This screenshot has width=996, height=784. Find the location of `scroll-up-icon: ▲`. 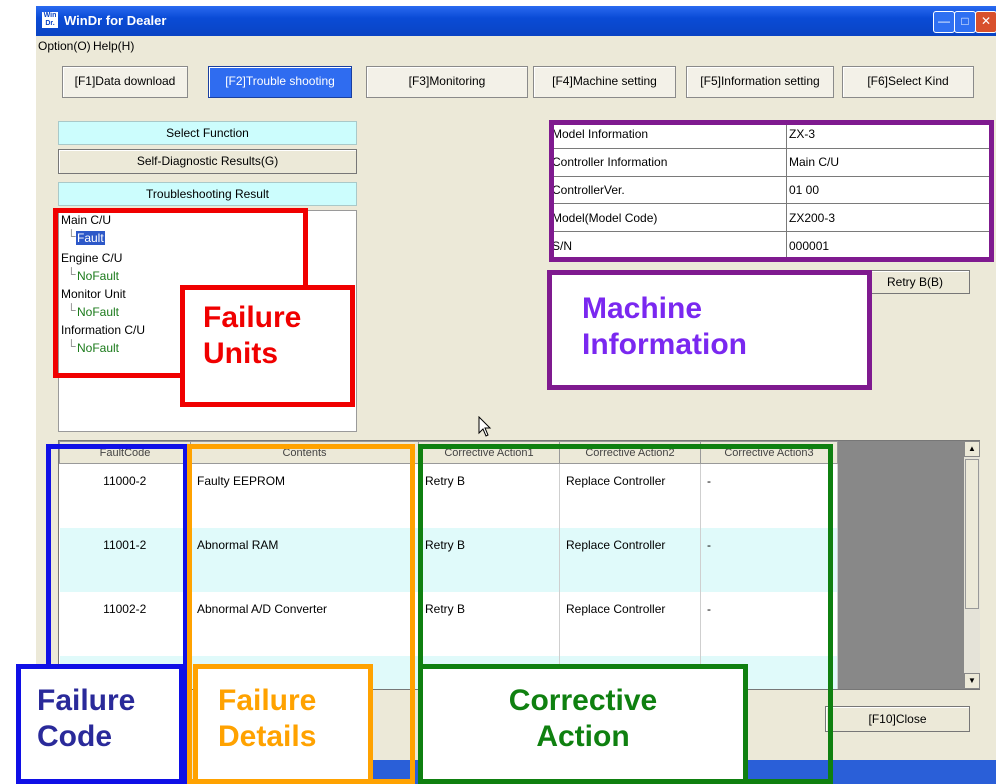

scroll-up-icon: ▲ is located at coordinates (972, 449).